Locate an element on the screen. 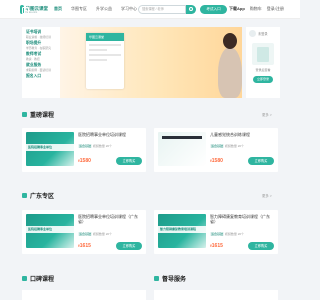  side-item-sub: 教资 · 教招 is located at coordinates (33, 59).